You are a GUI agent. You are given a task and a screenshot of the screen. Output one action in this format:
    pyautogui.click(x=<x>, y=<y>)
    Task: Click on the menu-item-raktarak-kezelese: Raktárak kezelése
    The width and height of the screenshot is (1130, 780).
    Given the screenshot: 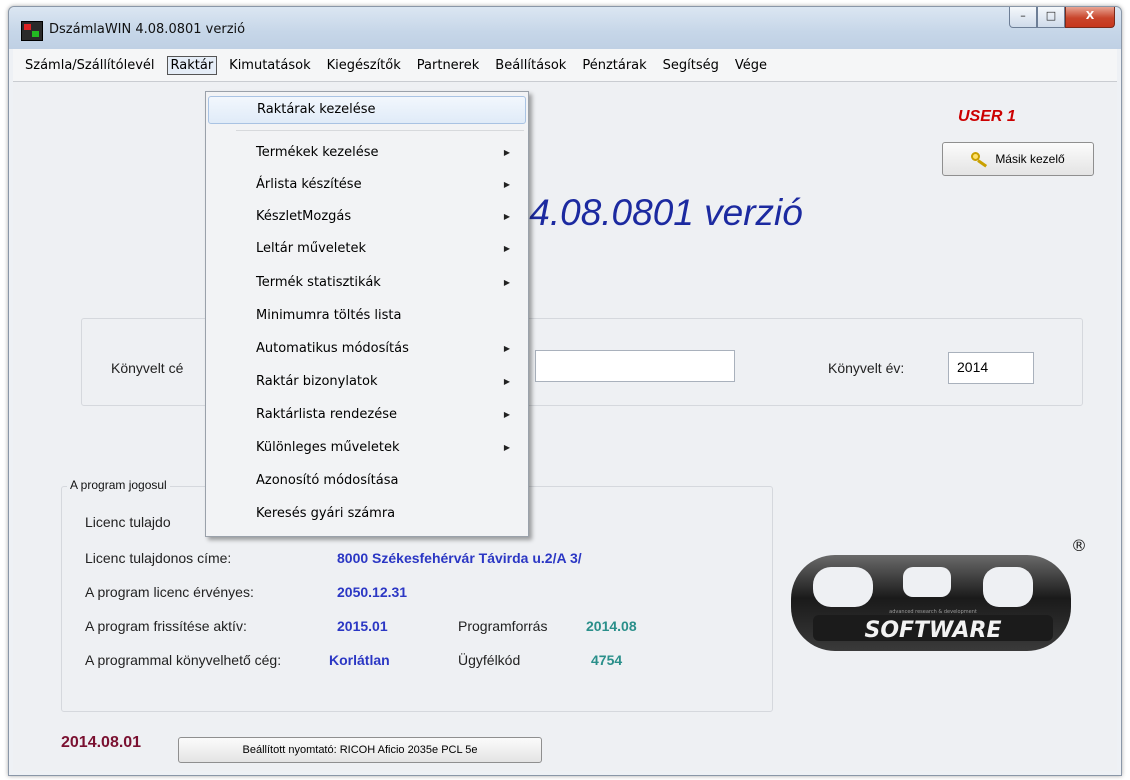 What is the action you would take?
    pyautogui.click(x=367, y=110)
    